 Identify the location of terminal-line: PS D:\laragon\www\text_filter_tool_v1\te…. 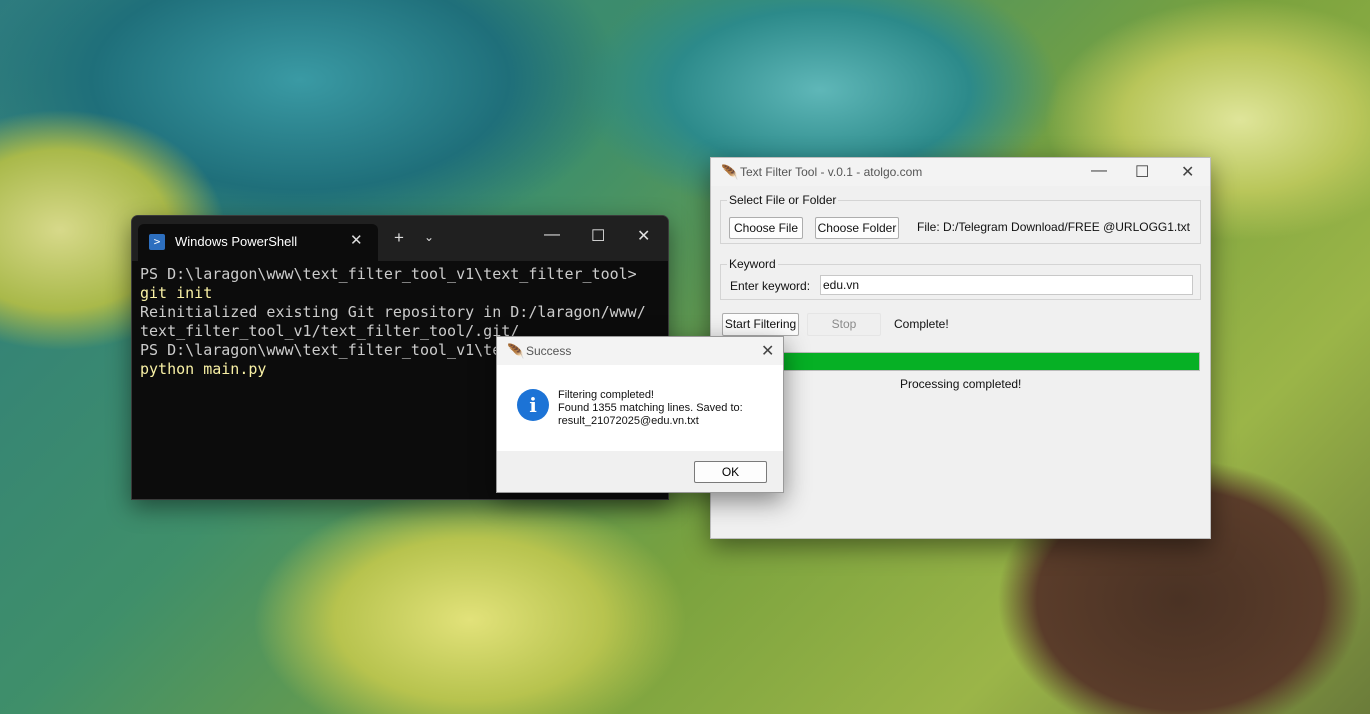
(388, 274).